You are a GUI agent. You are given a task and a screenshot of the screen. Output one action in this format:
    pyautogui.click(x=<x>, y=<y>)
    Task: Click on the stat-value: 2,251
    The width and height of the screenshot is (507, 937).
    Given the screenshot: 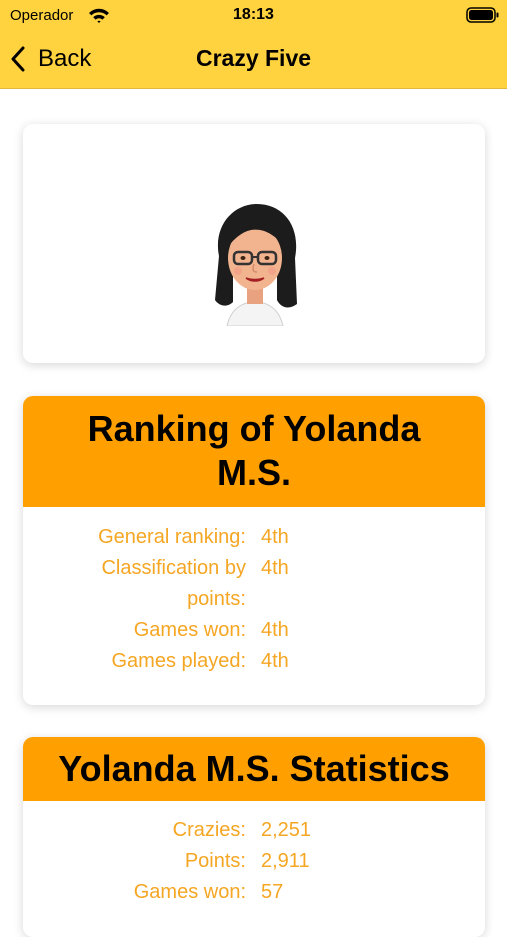 What is the action you would take?
    pyautogui.click(x=286, y=830)
    